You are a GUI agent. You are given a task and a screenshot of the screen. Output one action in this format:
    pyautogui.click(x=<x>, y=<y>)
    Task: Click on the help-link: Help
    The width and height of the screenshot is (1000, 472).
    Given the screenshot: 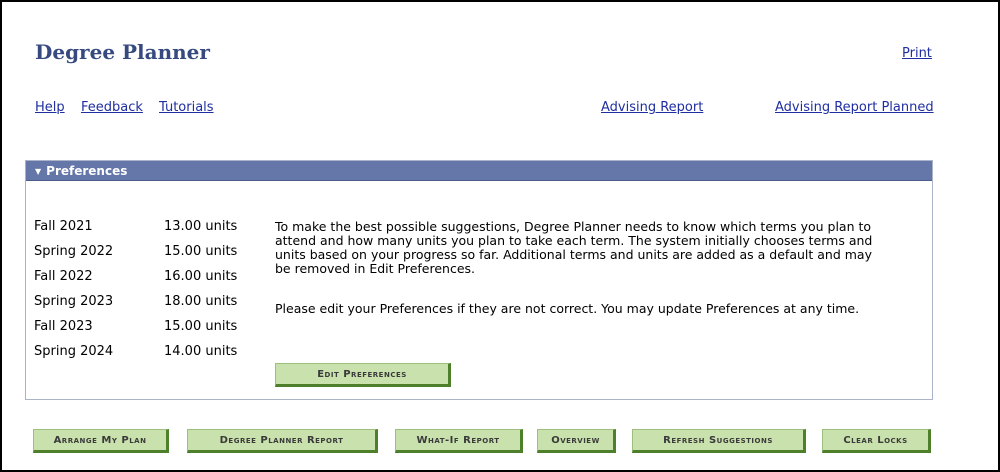 What is the action you would take?
    pyautogui.click(x=50, y=107)
    